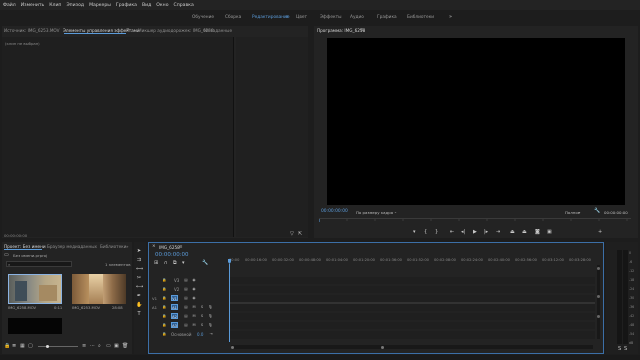  What do you see at coordinates (600, 232) in the screenshot?
I see `button-editor-plus-icon: +` at bounding box center [600, 232].